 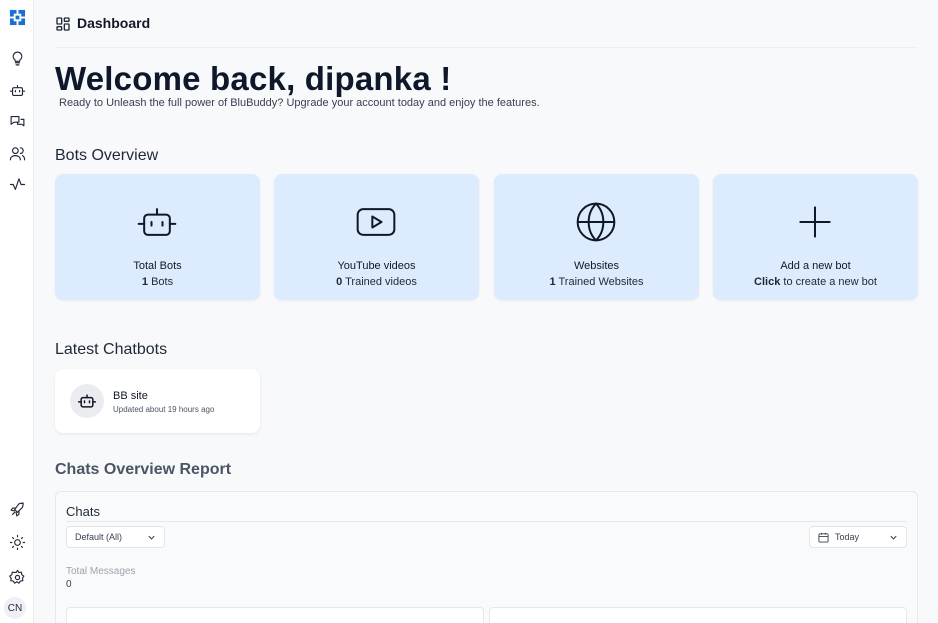 What do you see at coordinates (130, 396) in the screenshot?
I see `chatbot-name: BB site` at bounding box center [130, 396].